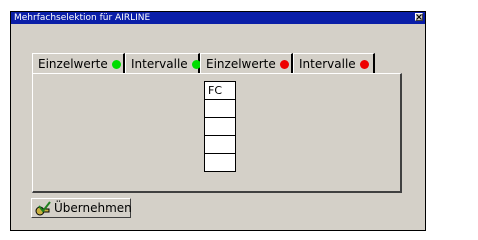 Image resolution: width=478 pixels, height=240 pixels. Describe the element at coordinates (218, 18) in the screenshot. I see `title-bar: Mehrfachselektion für AIRLINE` at that location.